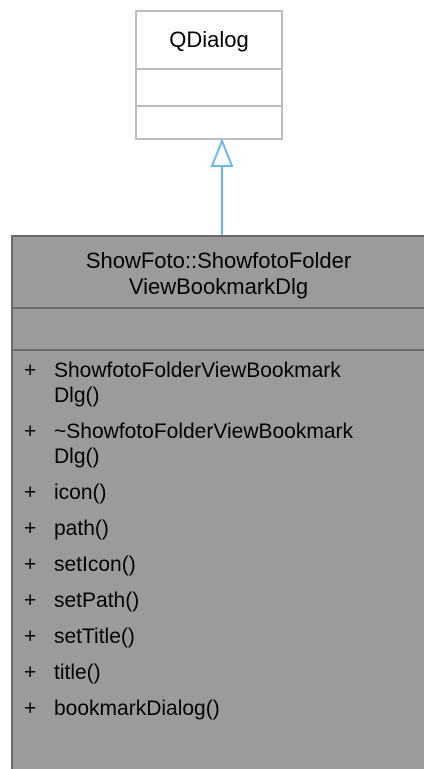  What do you see at coordinates (218, 600) in the screenshot?
I see `method-item: + setPath()` at bounding box center [218, 600].